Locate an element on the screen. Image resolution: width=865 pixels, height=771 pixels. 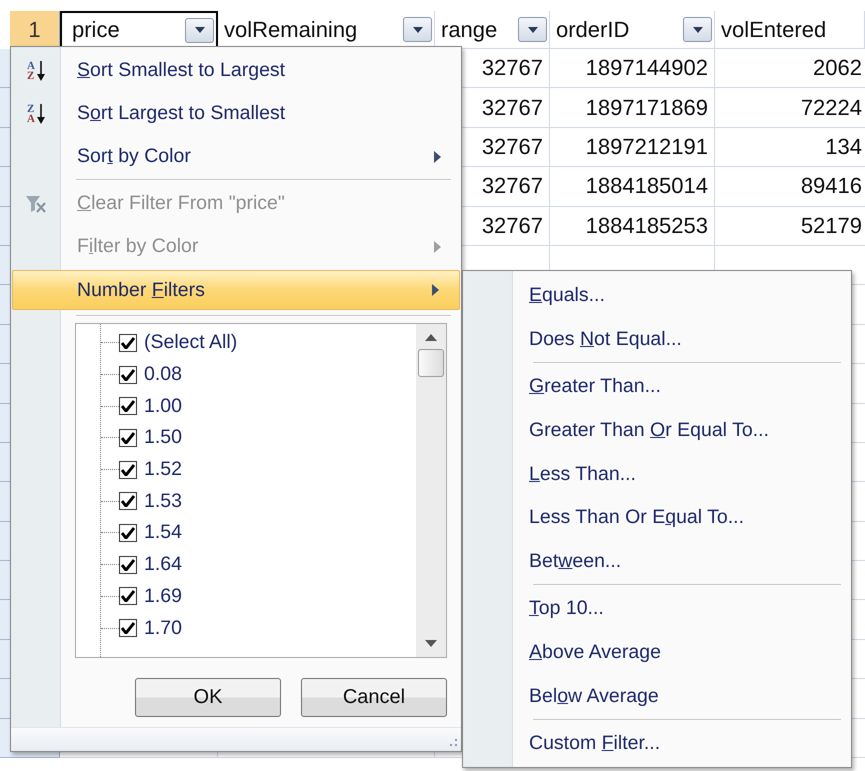
column-header: price is located at coordinates (96, 30).